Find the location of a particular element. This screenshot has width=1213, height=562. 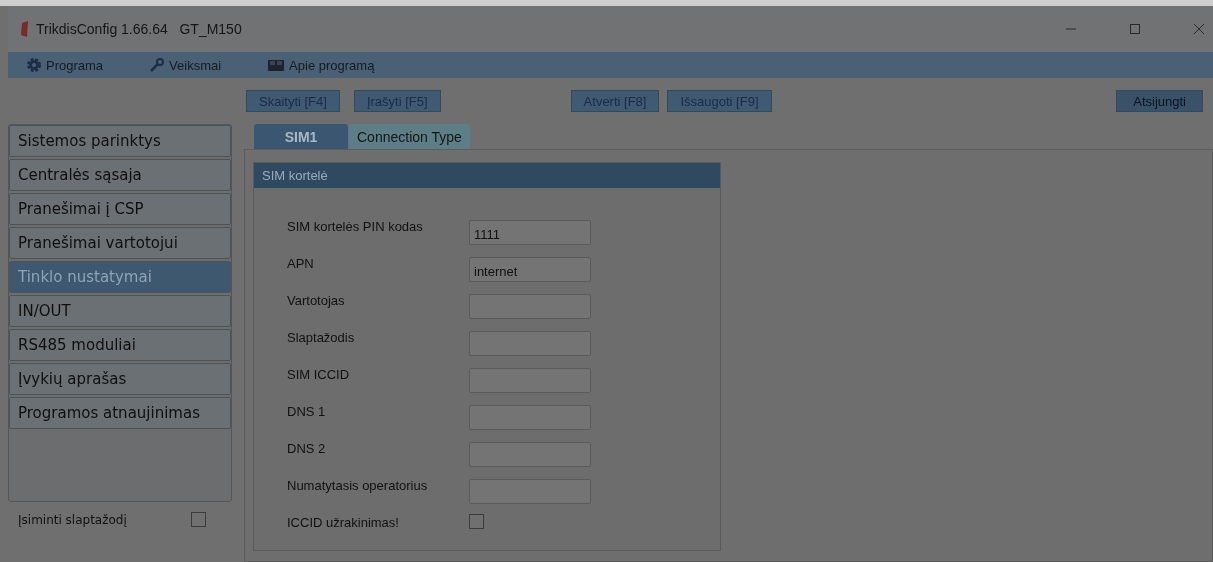

field-label: Vartotojas is located at coordinates (316, 300).